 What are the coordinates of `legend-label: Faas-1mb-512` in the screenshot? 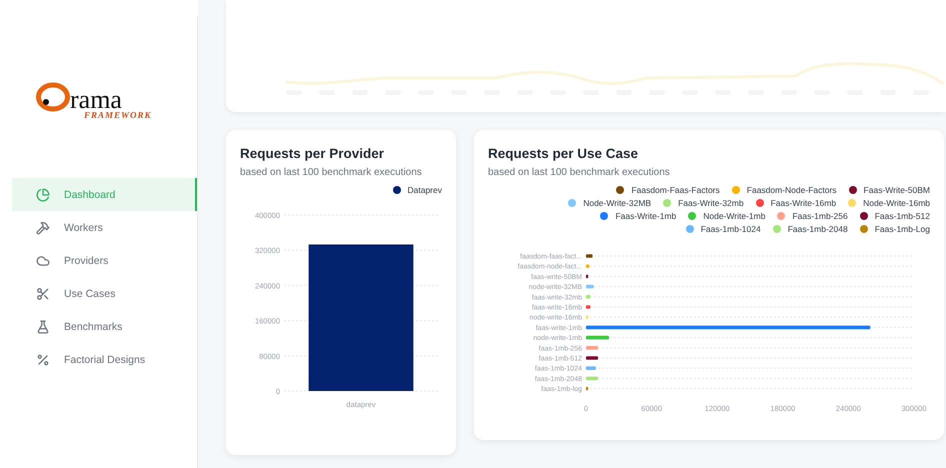 It's located at (902, 216).